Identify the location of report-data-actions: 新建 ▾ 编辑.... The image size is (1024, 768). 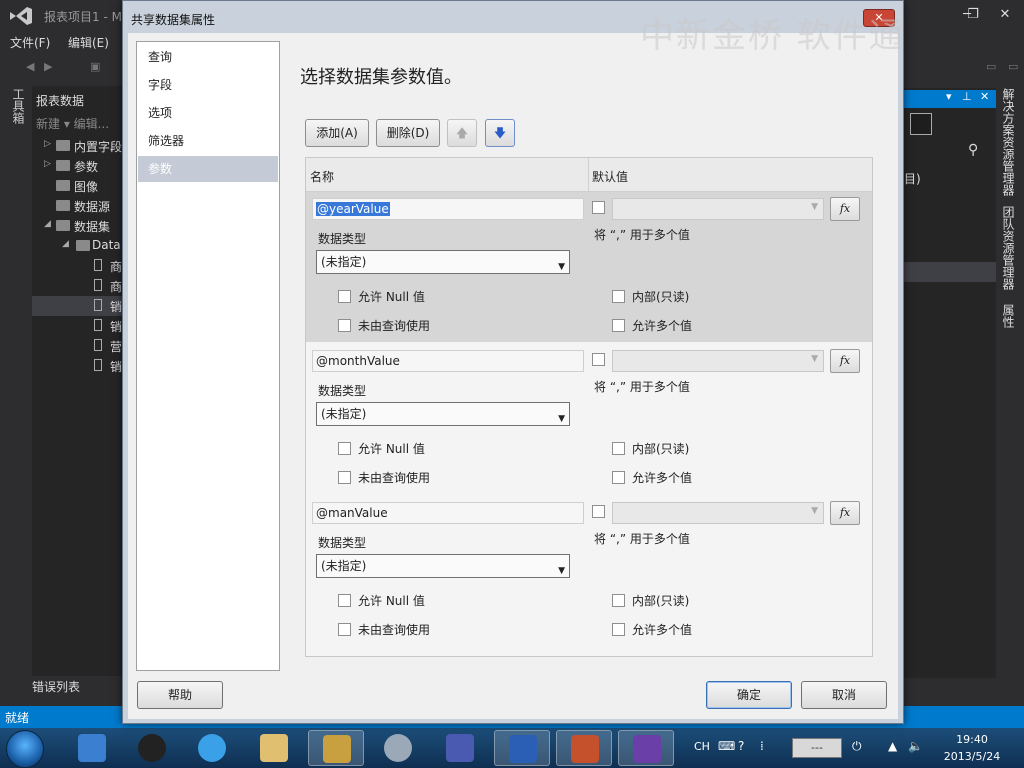
(72, 123).